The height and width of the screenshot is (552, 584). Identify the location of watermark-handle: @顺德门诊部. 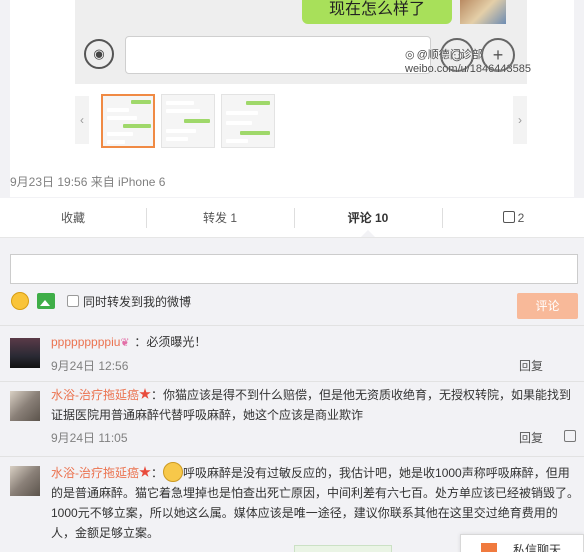
(449, 55).